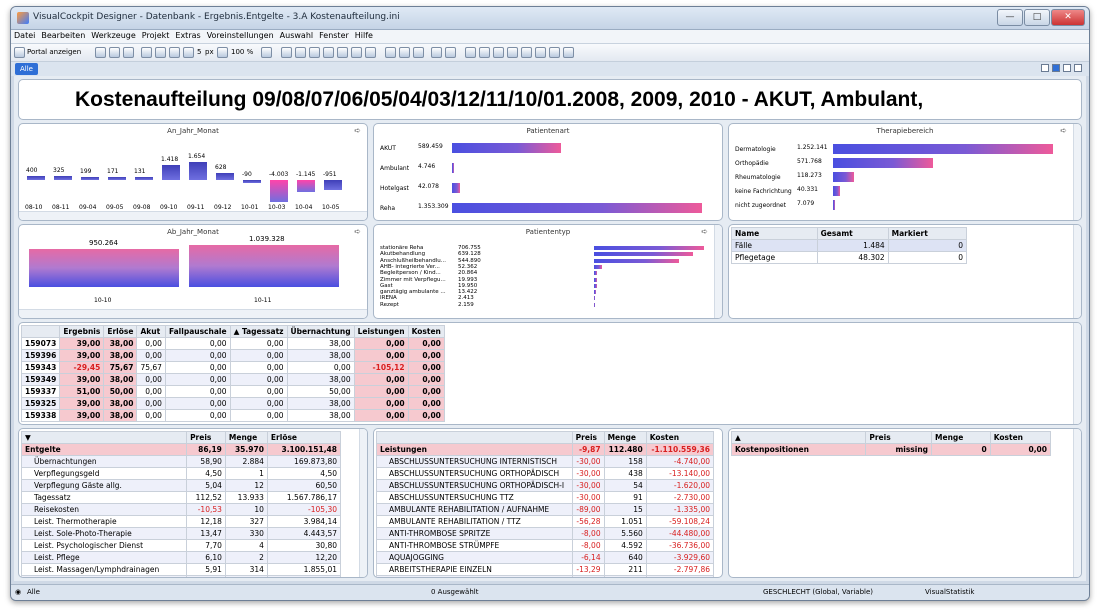  Describe the element at coordinates (181, 521) in the screenshot. I see `table-row: Leist. Thermotherapie 12,18 327 3.984,14` at that location.